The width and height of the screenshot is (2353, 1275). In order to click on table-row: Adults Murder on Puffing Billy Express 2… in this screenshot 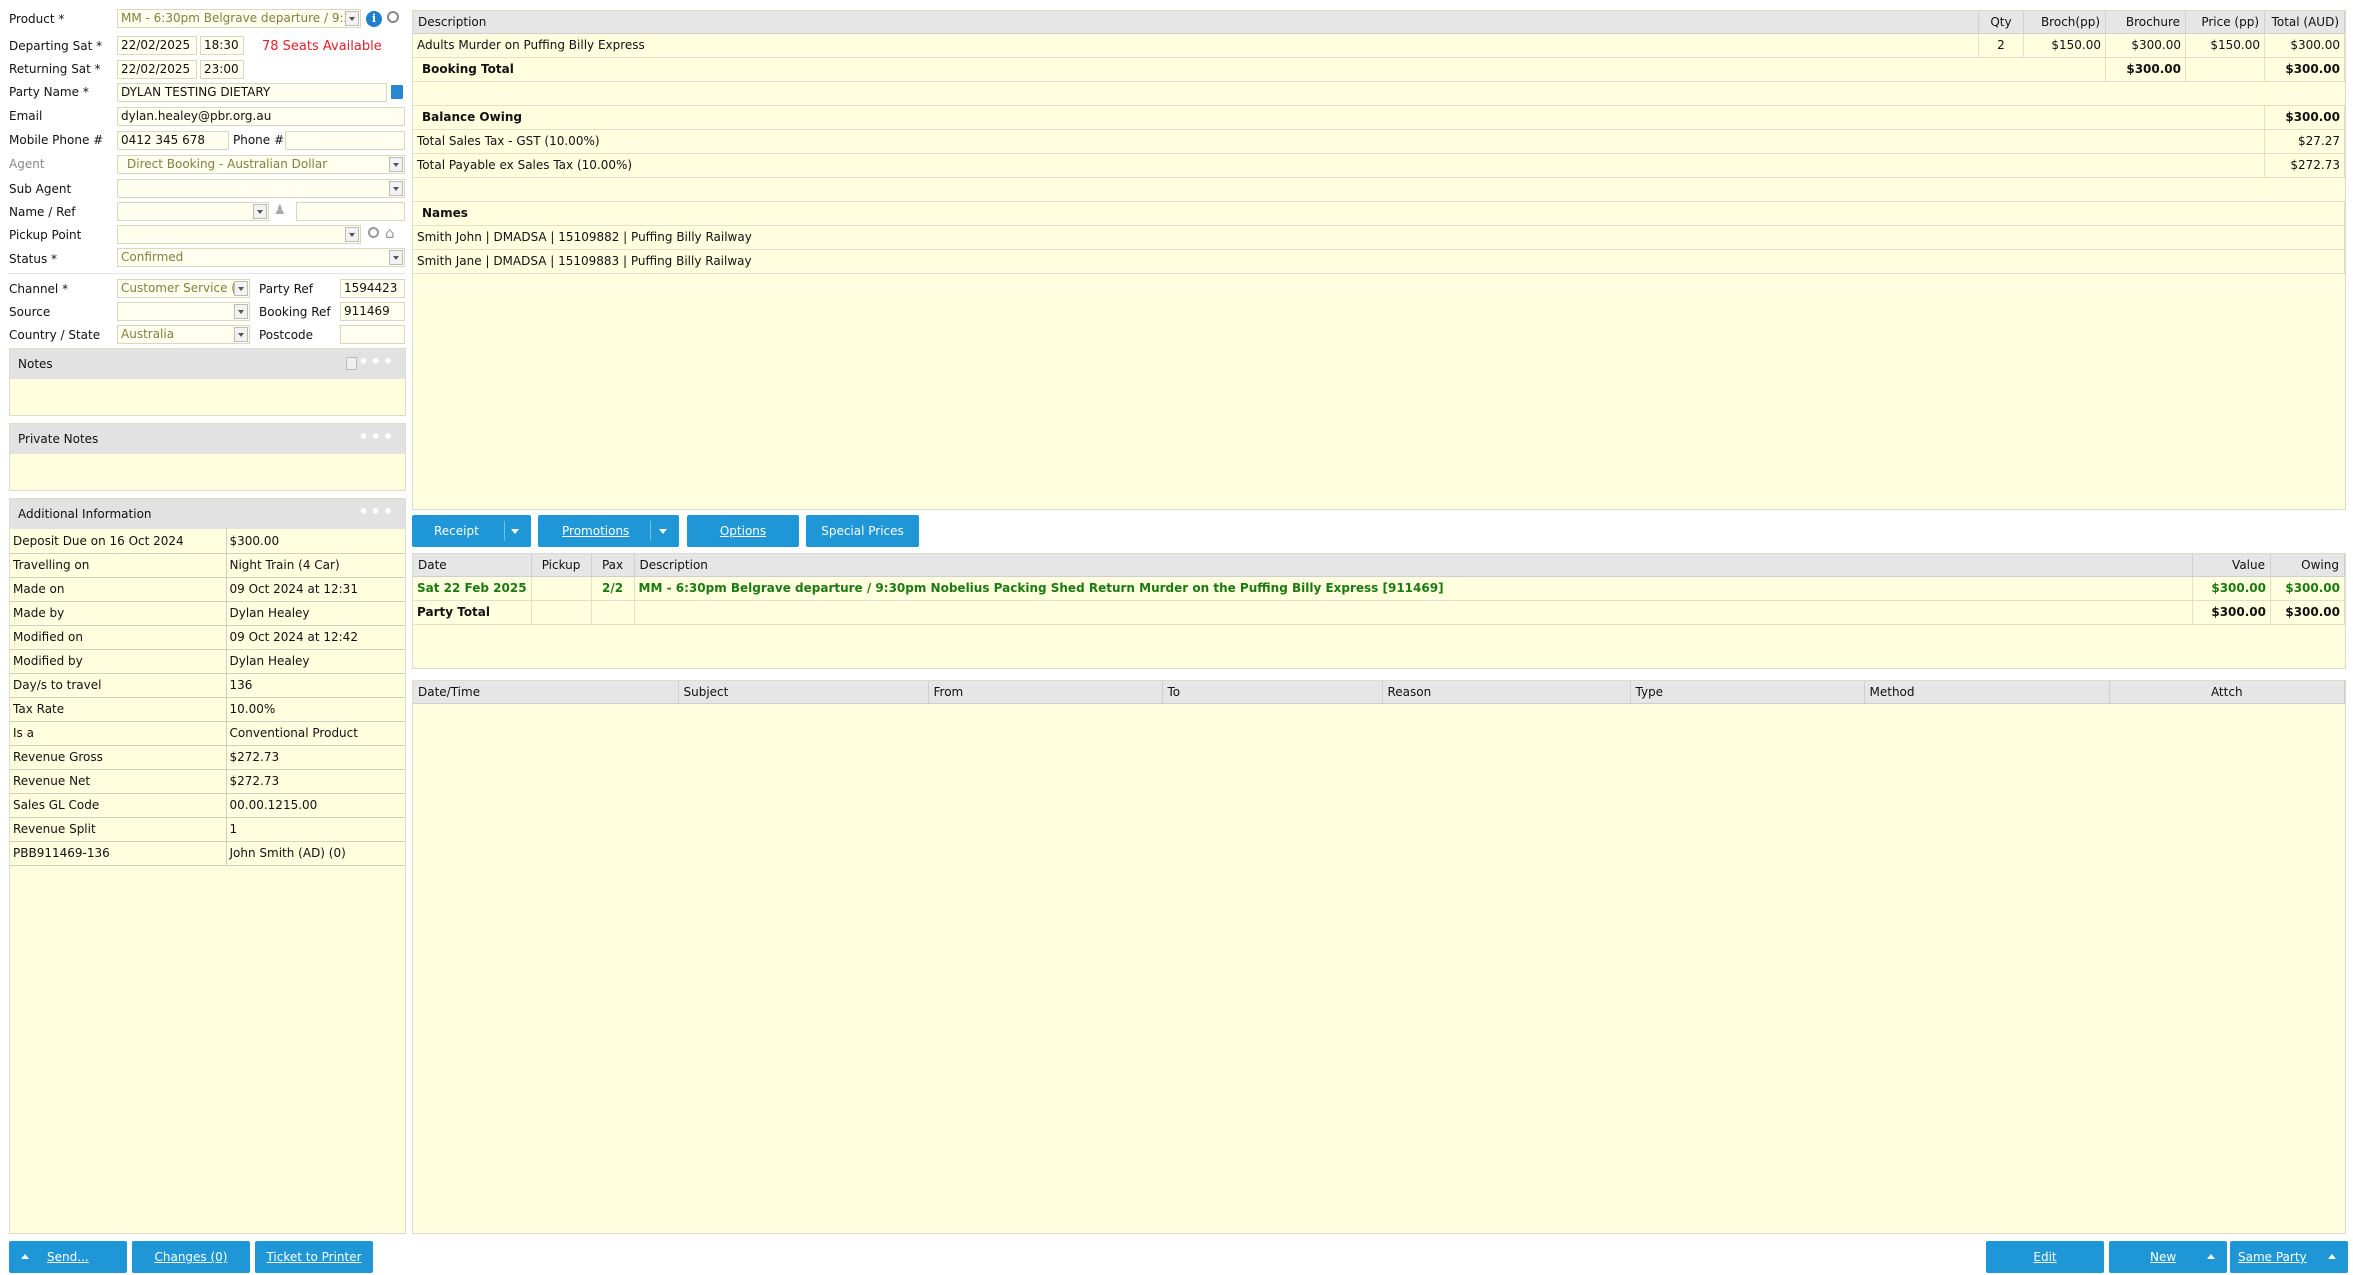, I will do `click(1379, 45)`.